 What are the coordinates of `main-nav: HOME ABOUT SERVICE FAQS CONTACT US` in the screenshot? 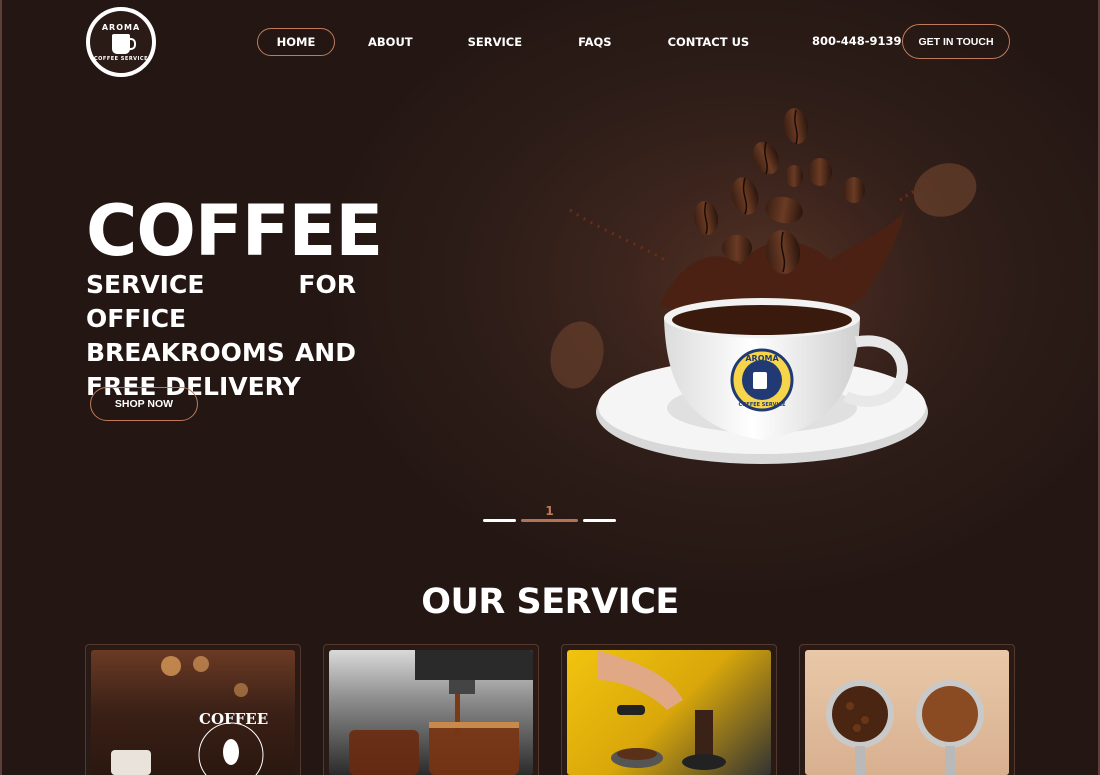 It's located at (503, 42).